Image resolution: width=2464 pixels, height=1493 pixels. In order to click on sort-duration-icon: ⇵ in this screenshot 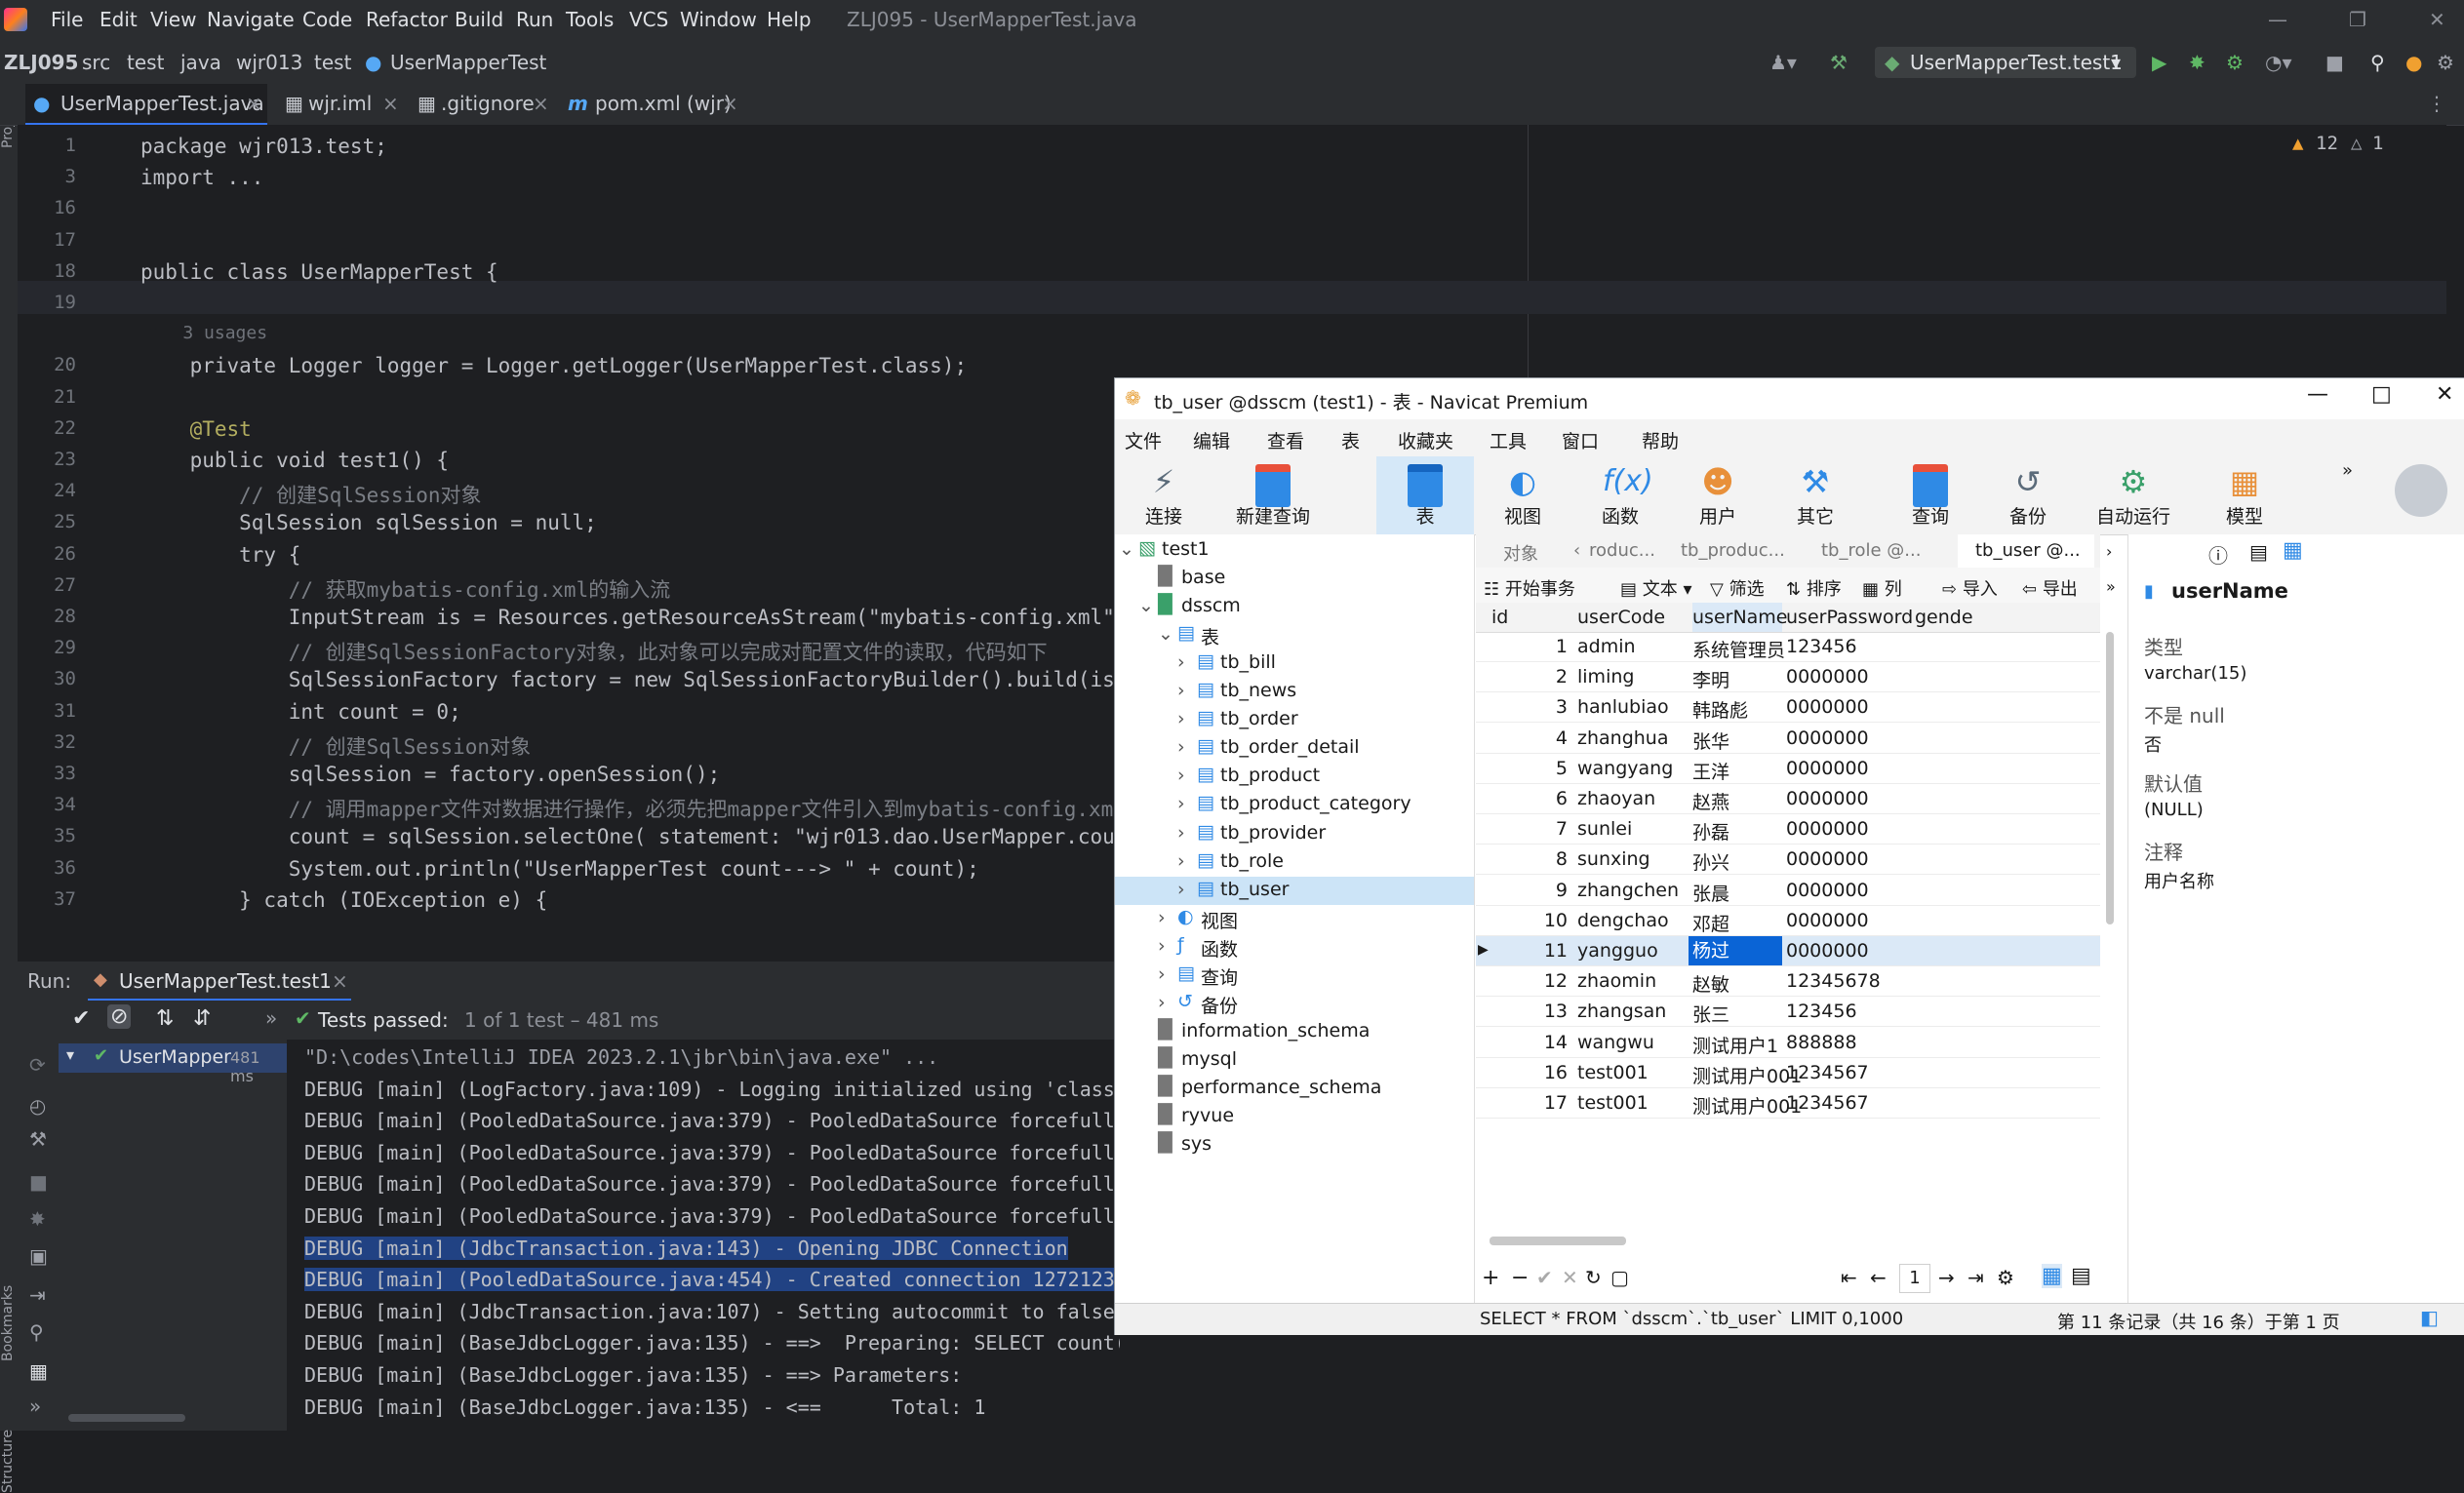, I will do `click(202, 1018)`.